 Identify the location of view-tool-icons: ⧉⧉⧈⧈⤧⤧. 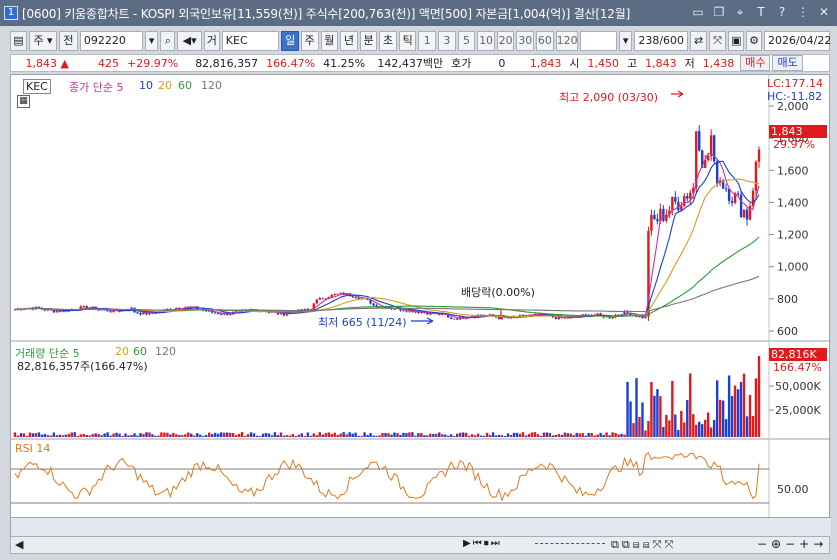
(643, 545).